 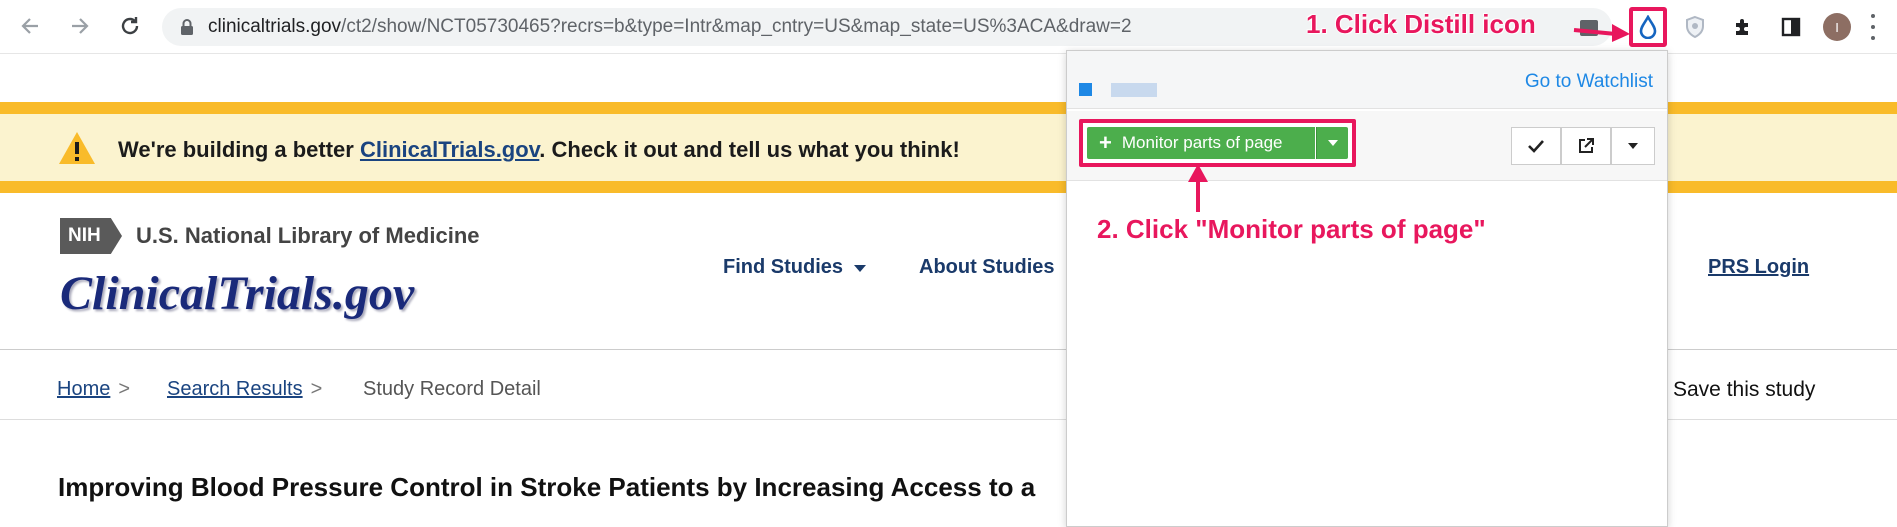 I want to click on breadcrumb-current: Study Record Detail, so click(x=452, y=389).